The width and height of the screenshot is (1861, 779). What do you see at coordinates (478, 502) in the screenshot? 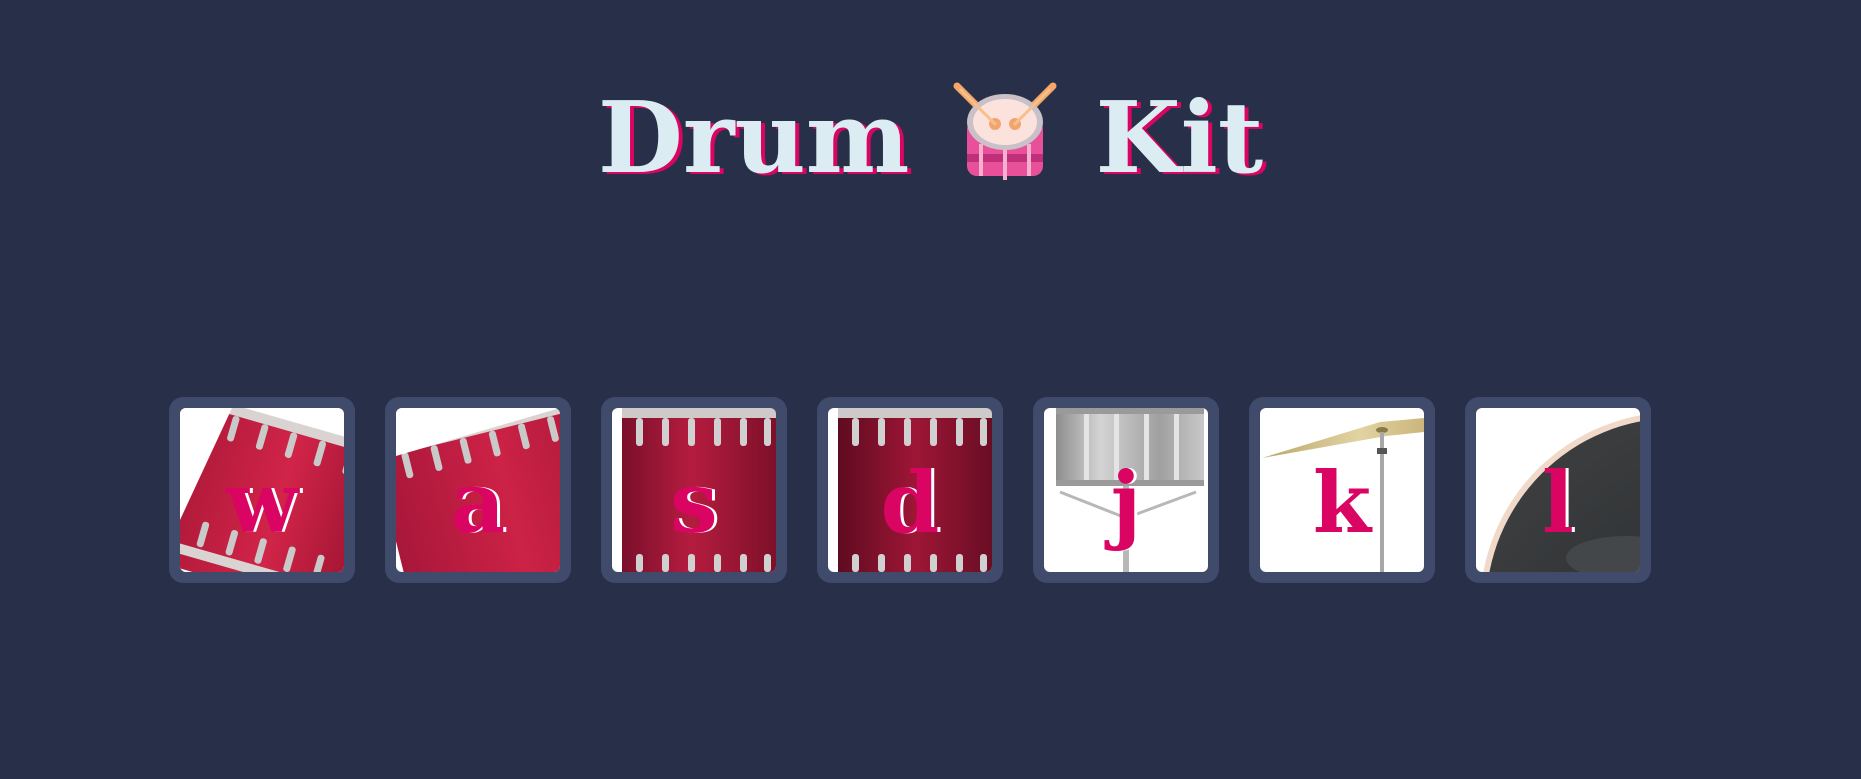
I see `drum-key-letter: a` at bounding box center [478, 502].